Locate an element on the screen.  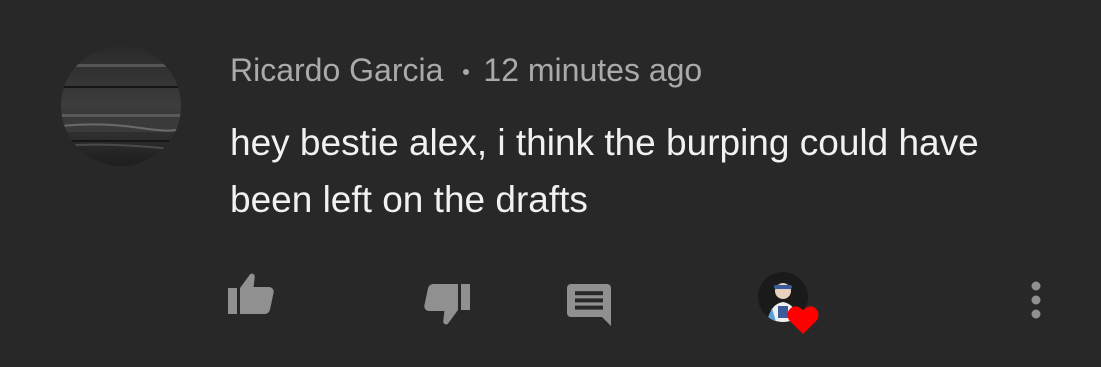
comment-meta: Ricardo Garcia 12 minutes ago is located at coordinates (466, 70).